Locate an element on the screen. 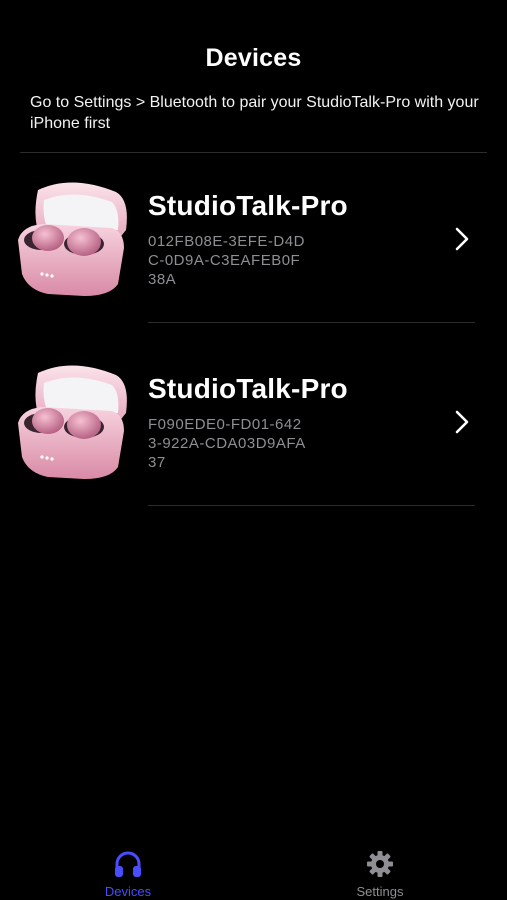 This screenshot has height=900, width=507. gear-icon is located at coordinates (380, 864).